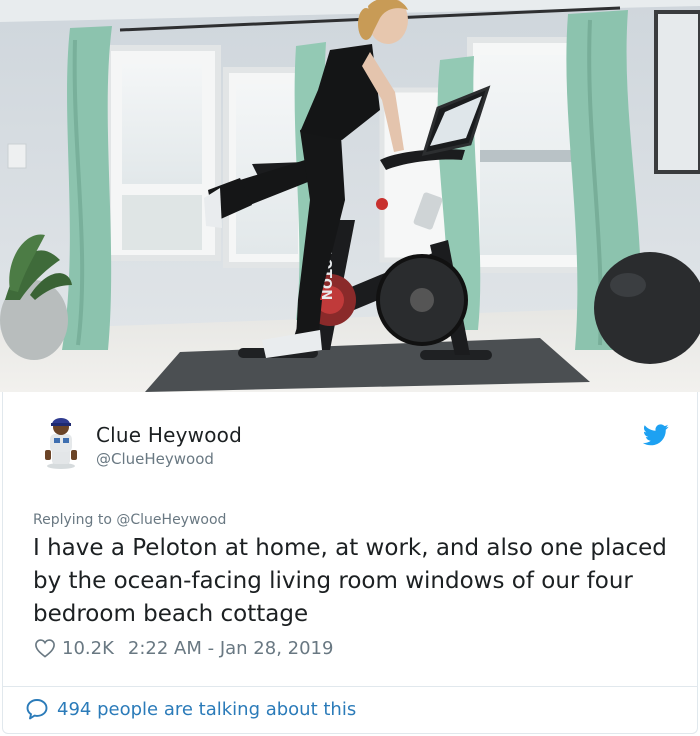  Describe the element at coordinates (655, 435) in the screenshot. I see `twitter-bird-icon` at that location.